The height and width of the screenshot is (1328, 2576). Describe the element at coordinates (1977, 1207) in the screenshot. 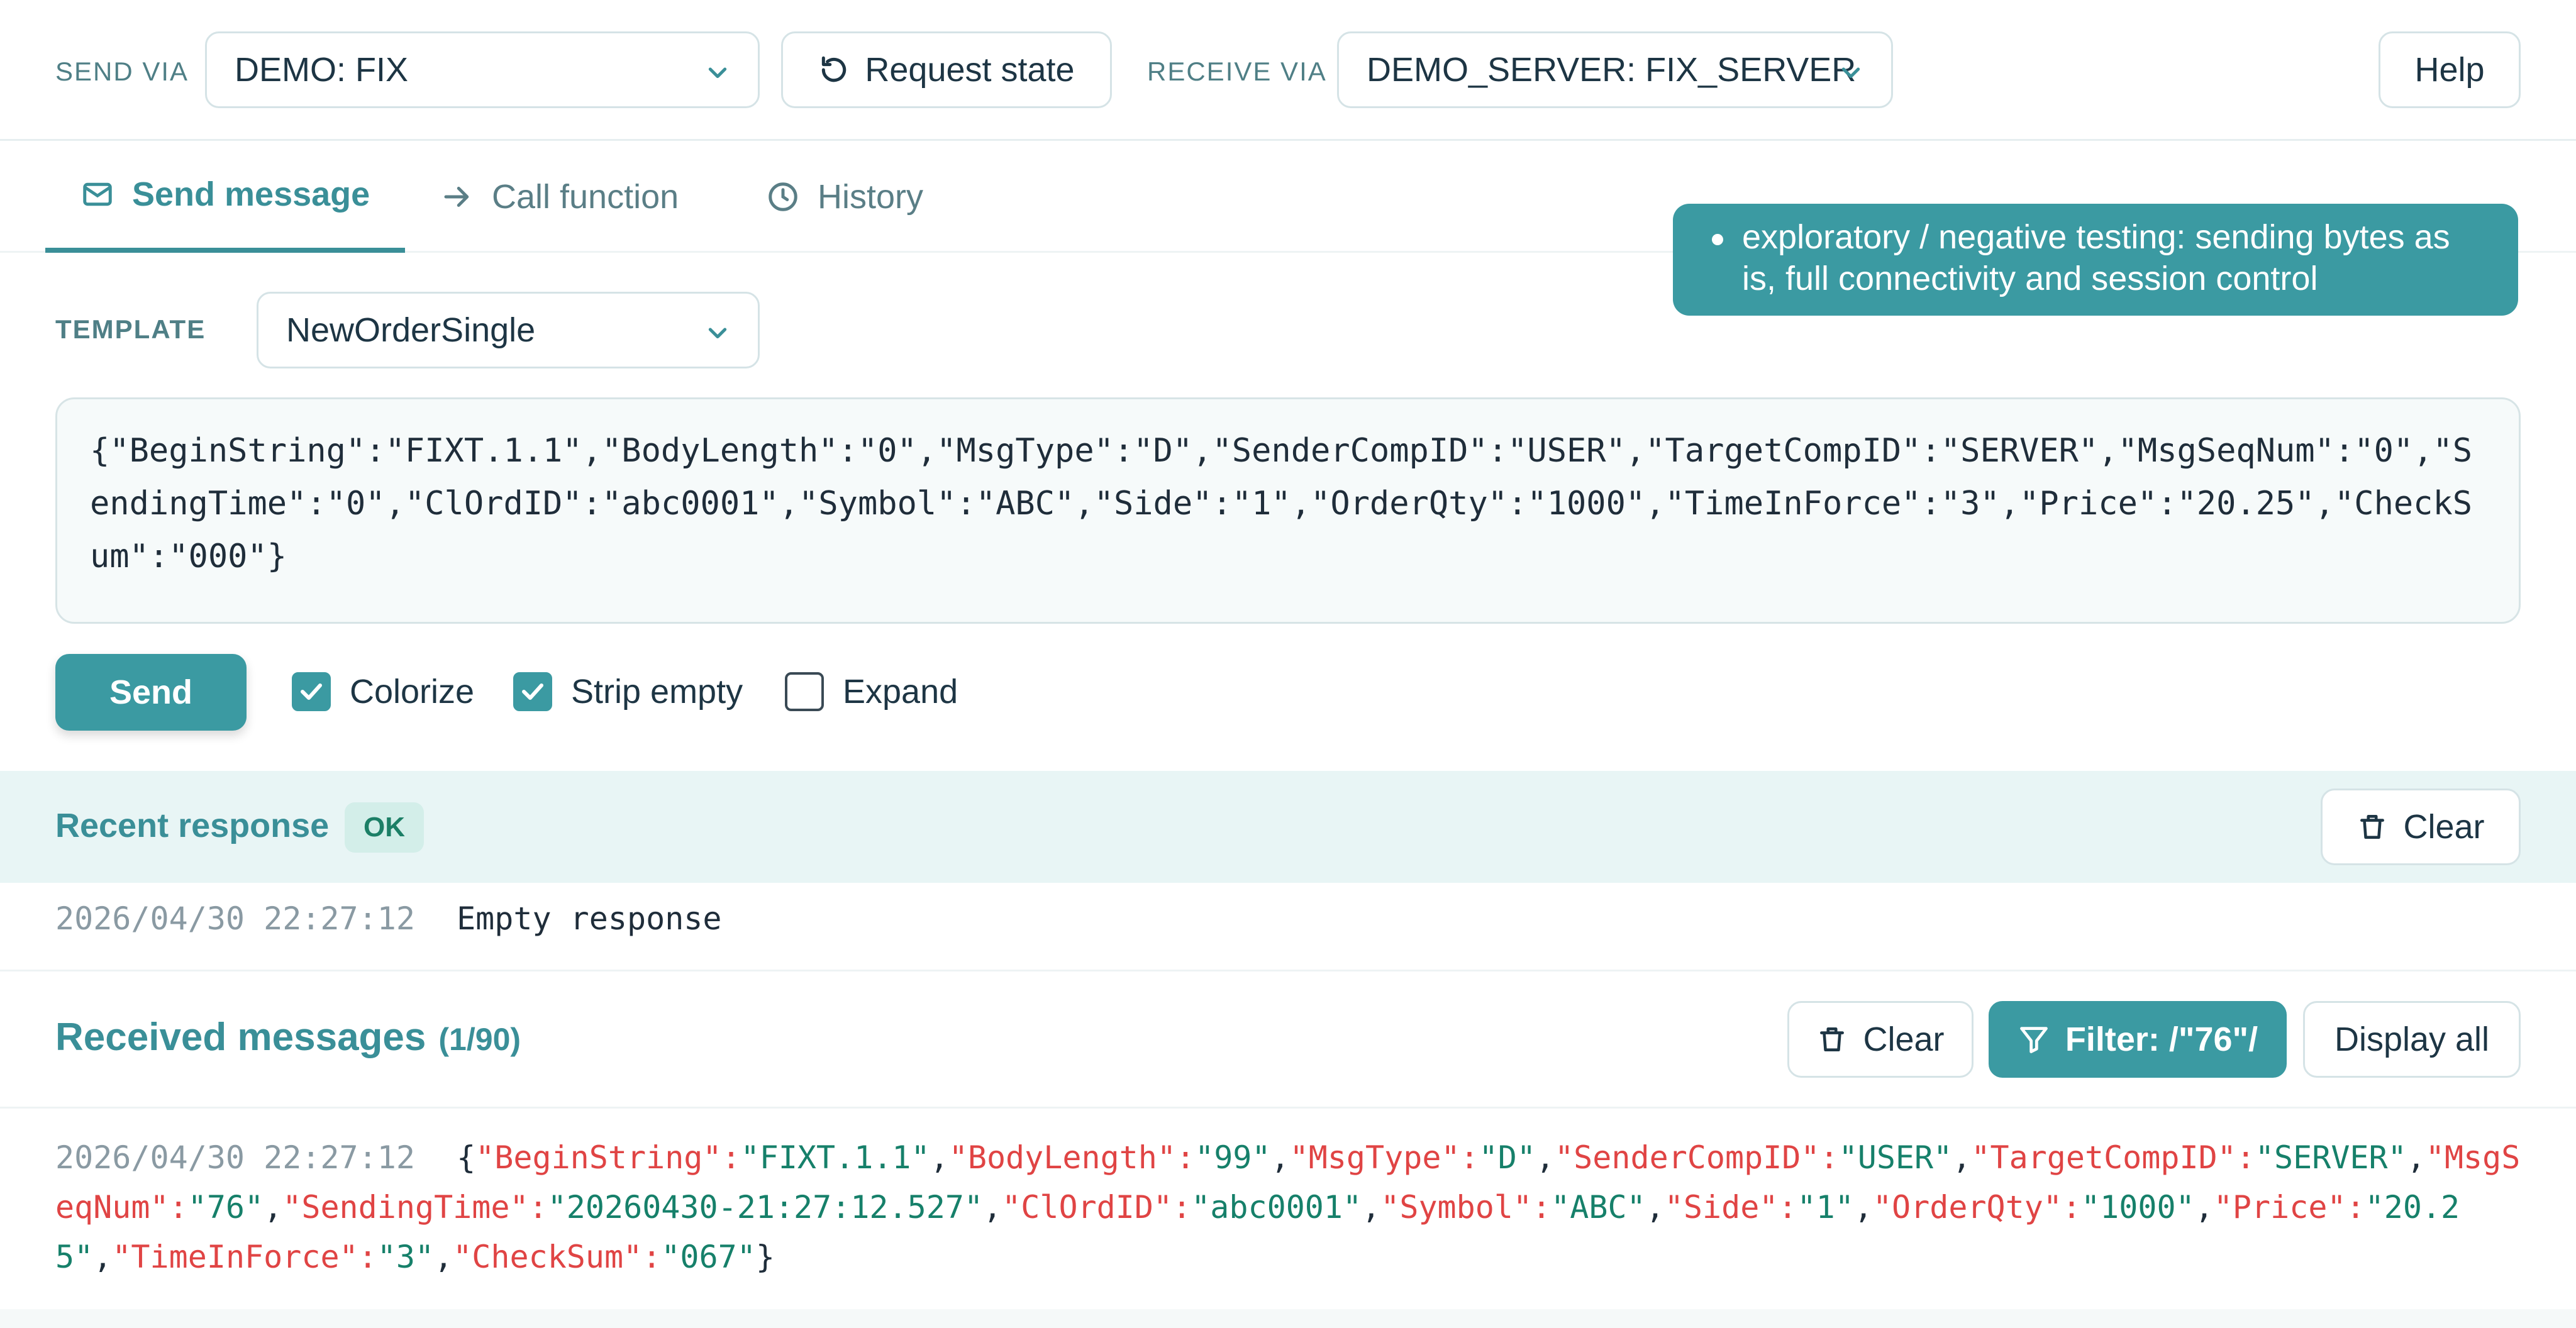

I see `field-key: "OrderQty":` at that location.